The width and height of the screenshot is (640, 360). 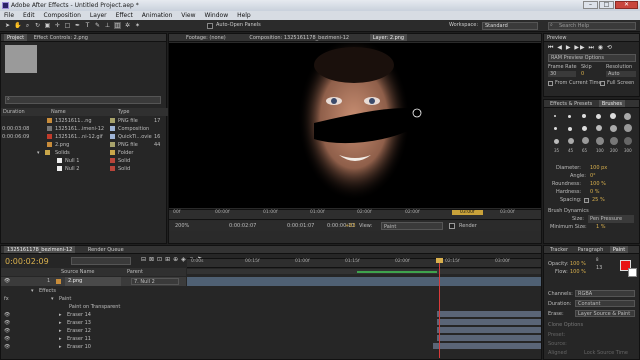 I want to click on spacing-checkbox, so click(x=586, y=200).